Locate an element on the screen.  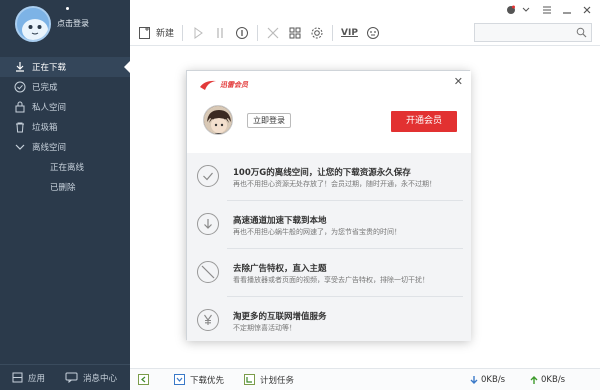
status-bar: 下载优先 计划任务 0KB/s 0KB/s is located at coordinates (365, 379).